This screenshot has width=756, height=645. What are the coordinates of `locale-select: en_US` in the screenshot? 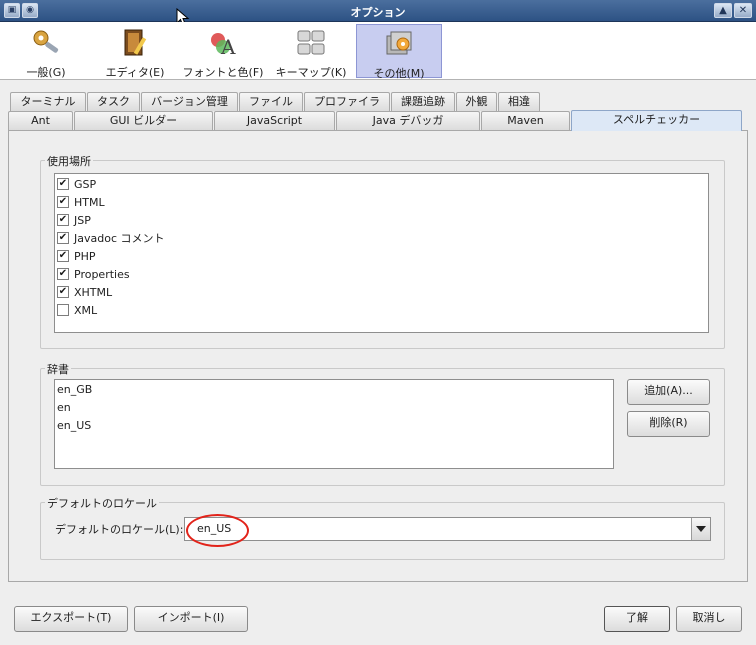 It's located at (447, 529).